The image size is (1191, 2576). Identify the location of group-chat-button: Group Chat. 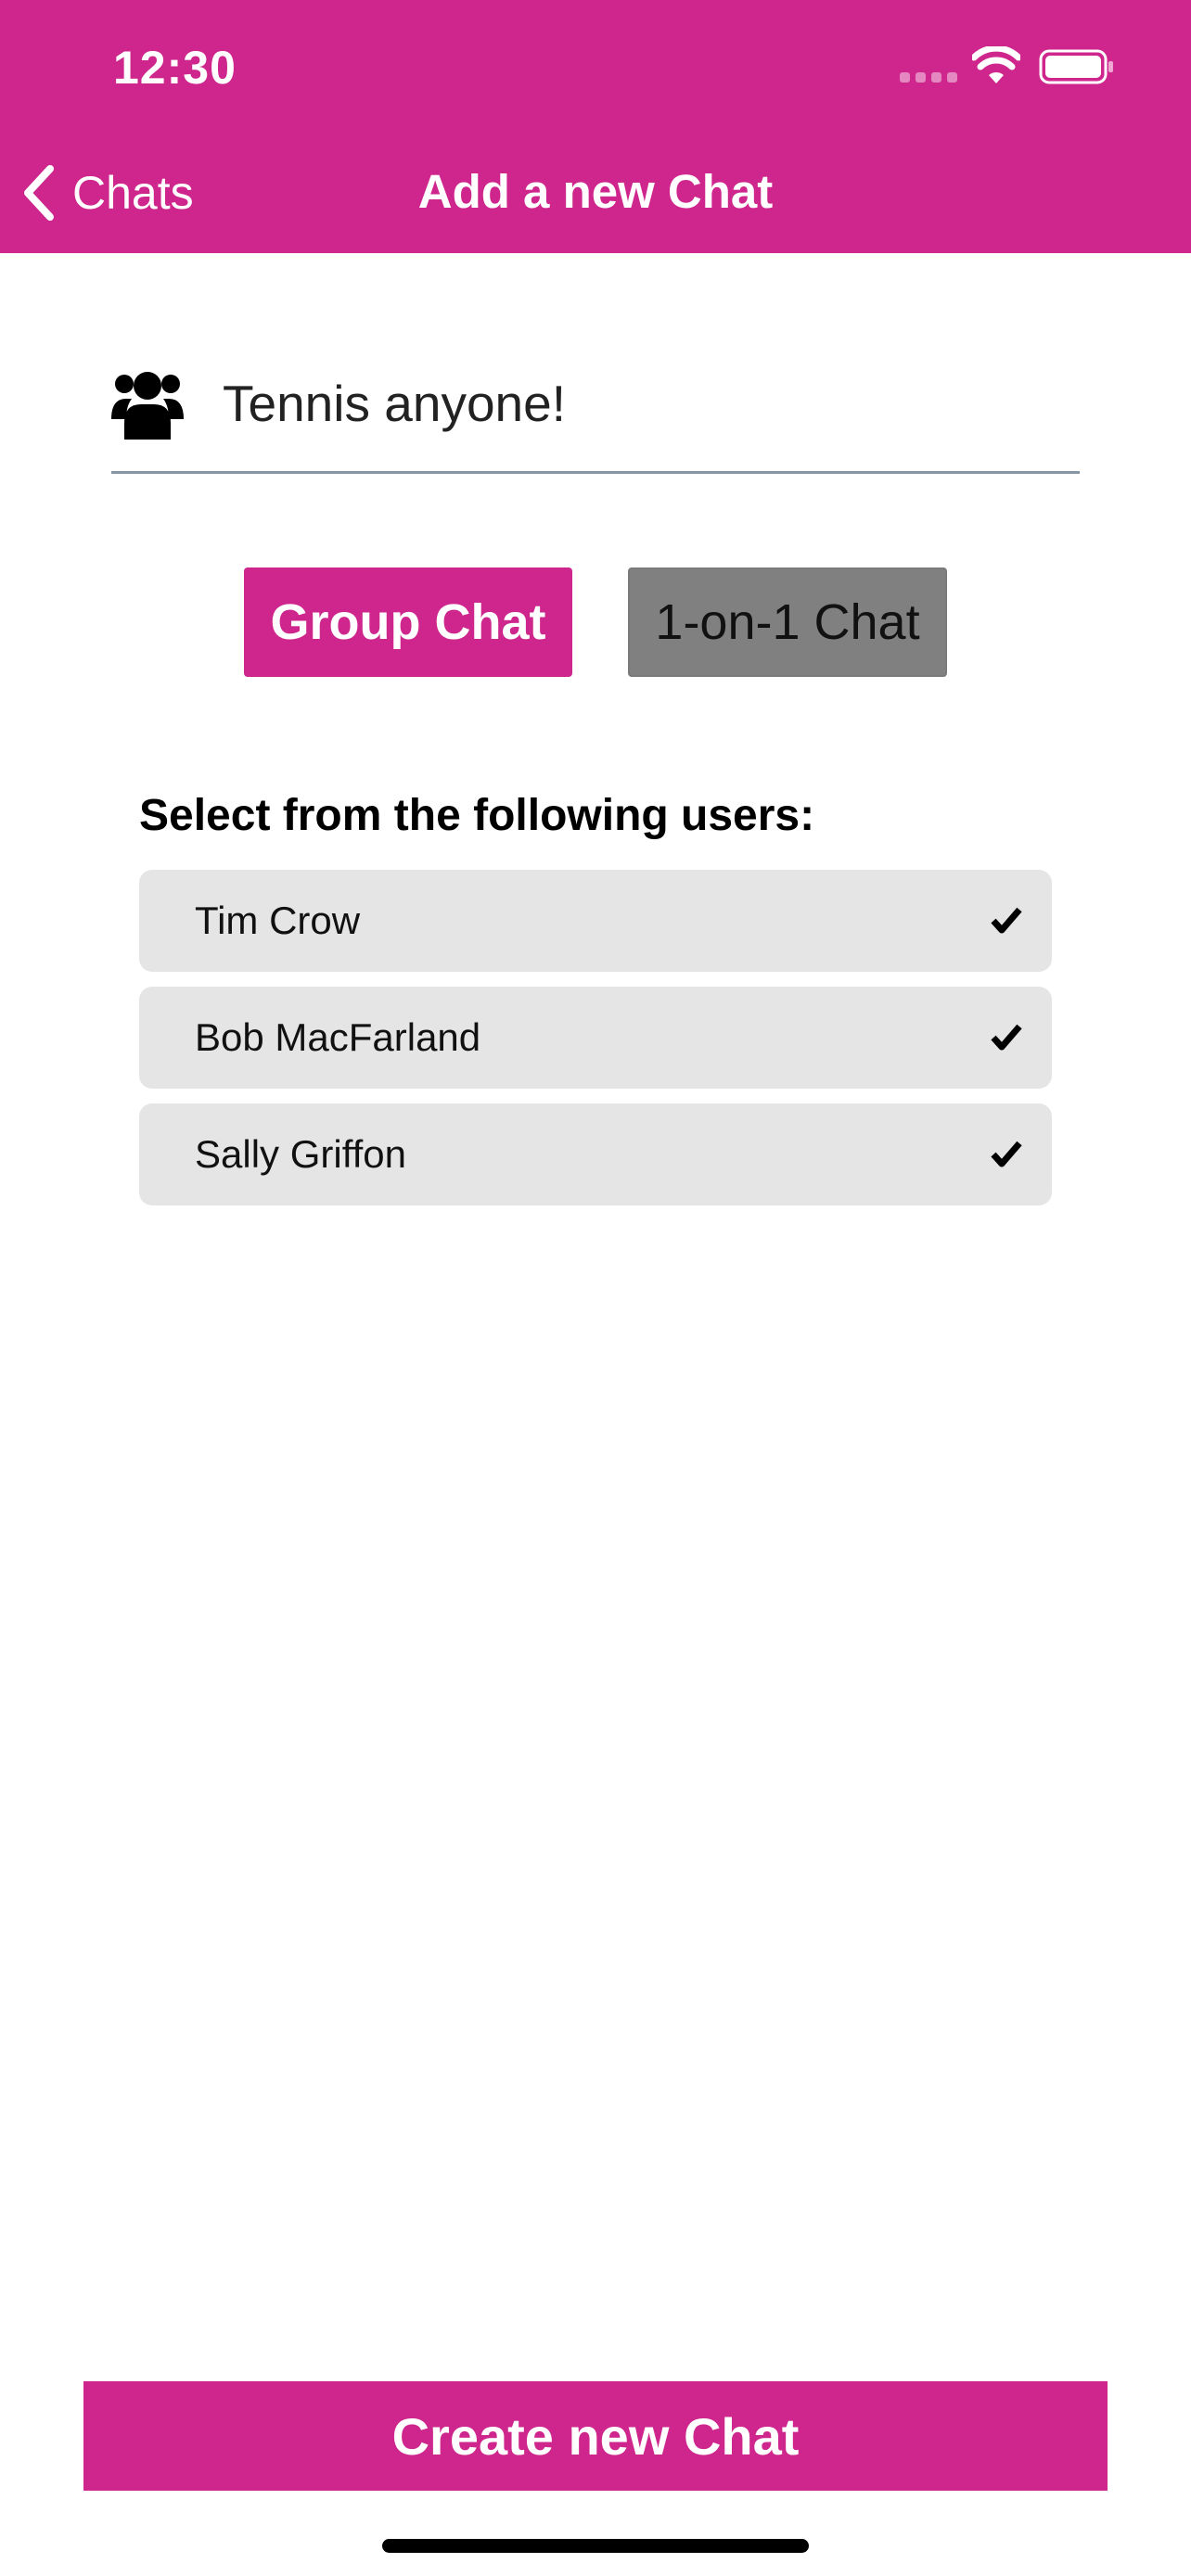
(408, 622).